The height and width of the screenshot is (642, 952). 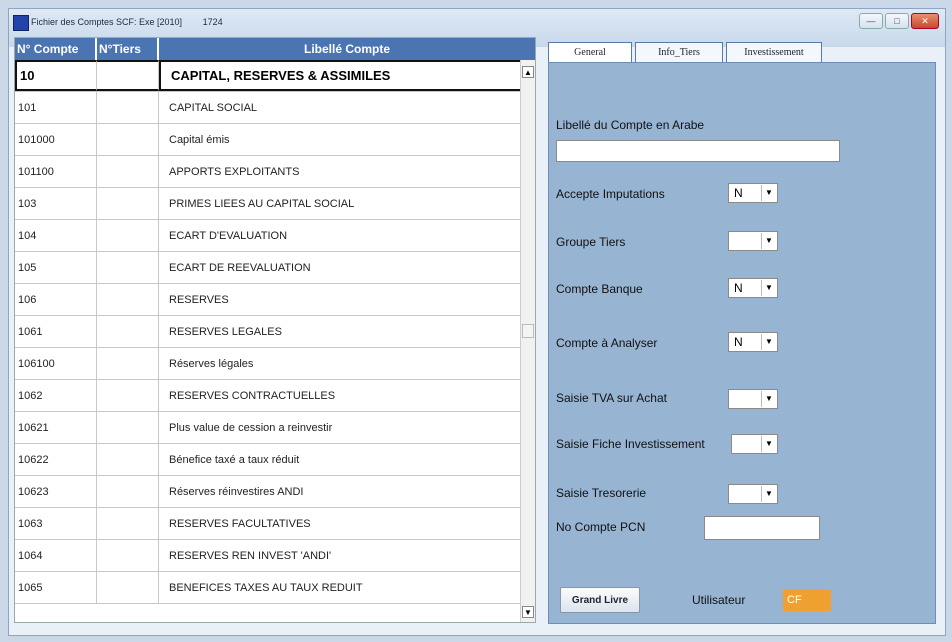 I want to click on cell-libelle: BENEFICES TAXES AU TAUX REDUIT, so click(x=347, y=587).